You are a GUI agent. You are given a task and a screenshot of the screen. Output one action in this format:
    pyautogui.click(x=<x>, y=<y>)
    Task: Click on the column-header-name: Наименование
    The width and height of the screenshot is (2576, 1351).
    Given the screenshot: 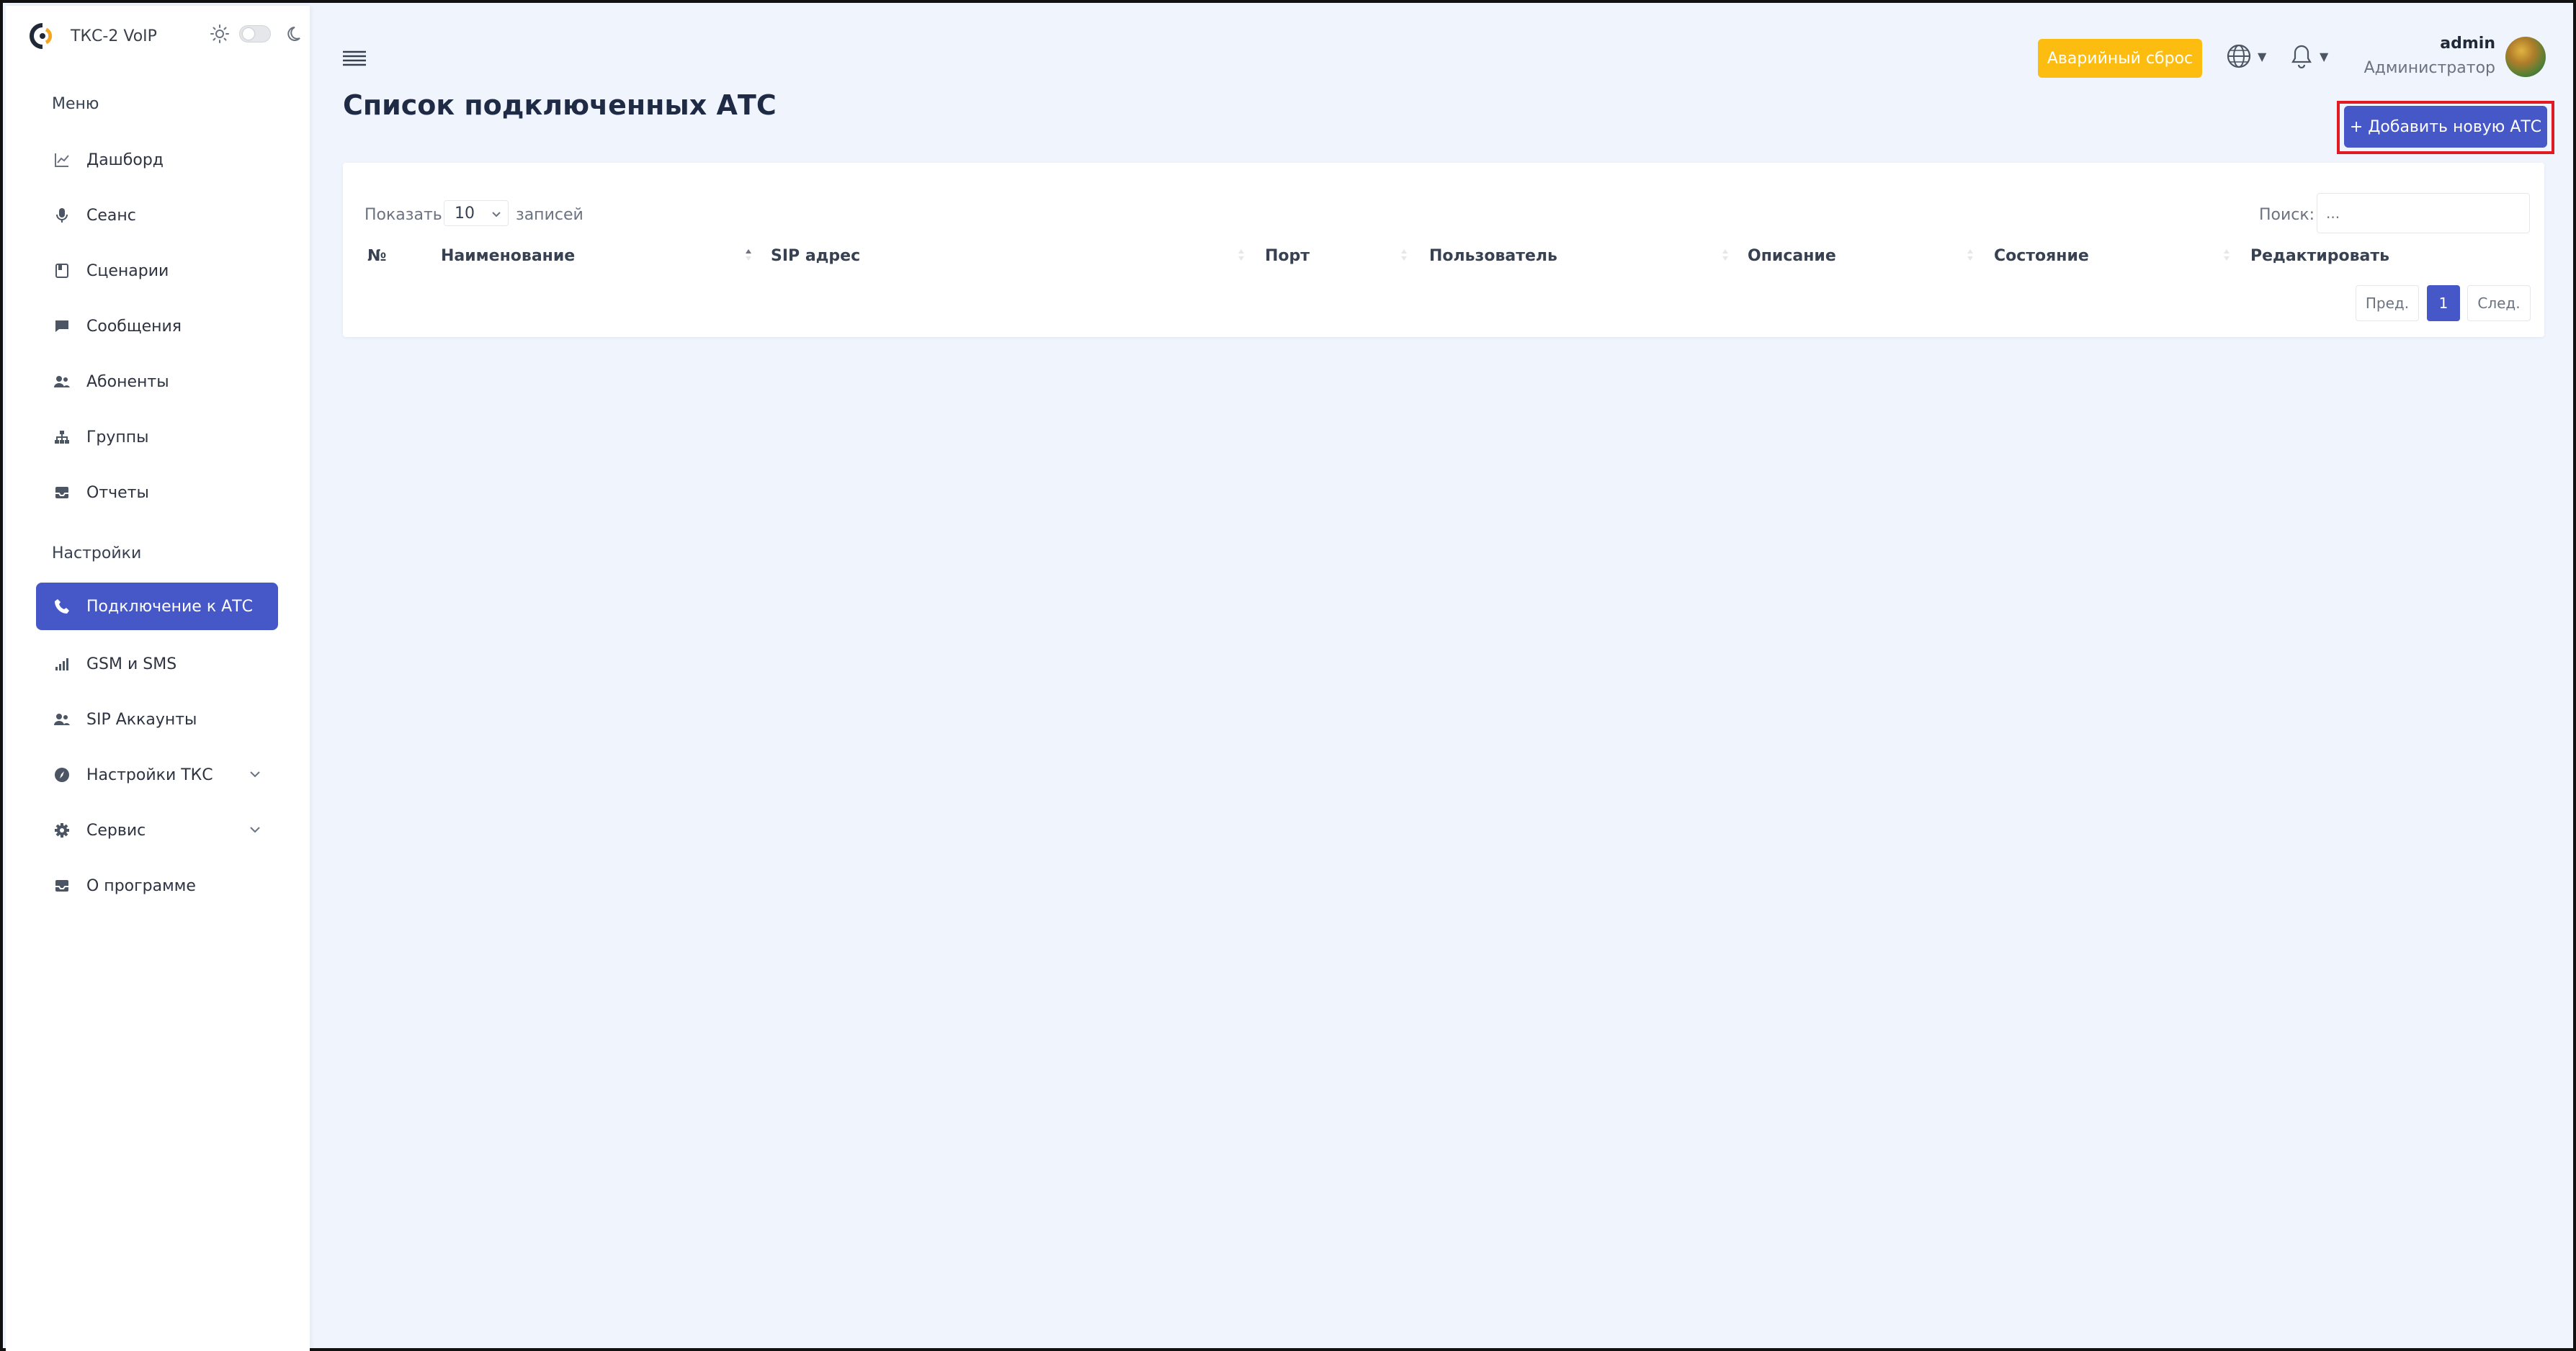 What is the action you would take?
    pyautogui.click(x=508, y=256)
    